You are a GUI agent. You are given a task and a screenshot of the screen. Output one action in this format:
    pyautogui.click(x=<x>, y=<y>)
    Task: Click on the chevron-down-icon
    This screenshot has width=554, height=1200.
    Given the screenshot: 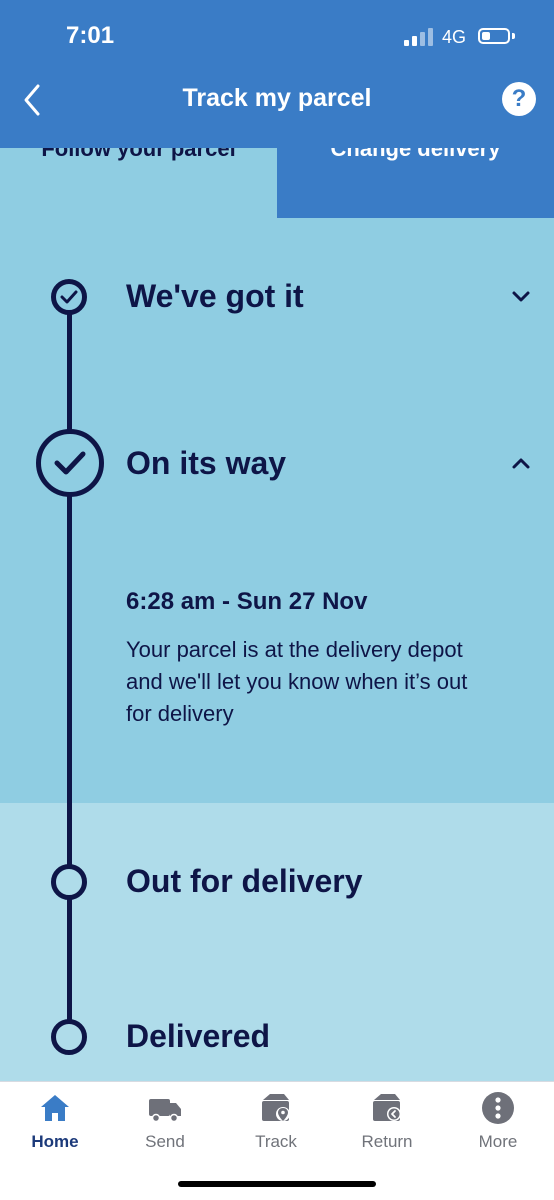 What is the action you would take?
    pyautogui.click(x=521, y=297)
    